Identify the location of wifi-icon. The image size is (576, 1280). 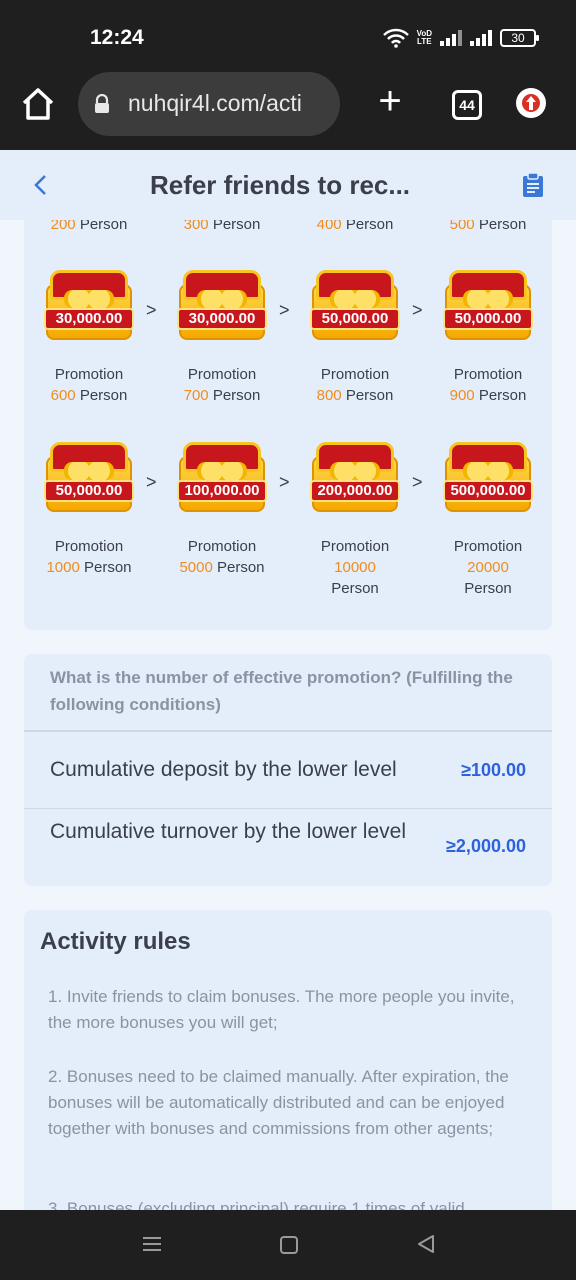
(395, 38).